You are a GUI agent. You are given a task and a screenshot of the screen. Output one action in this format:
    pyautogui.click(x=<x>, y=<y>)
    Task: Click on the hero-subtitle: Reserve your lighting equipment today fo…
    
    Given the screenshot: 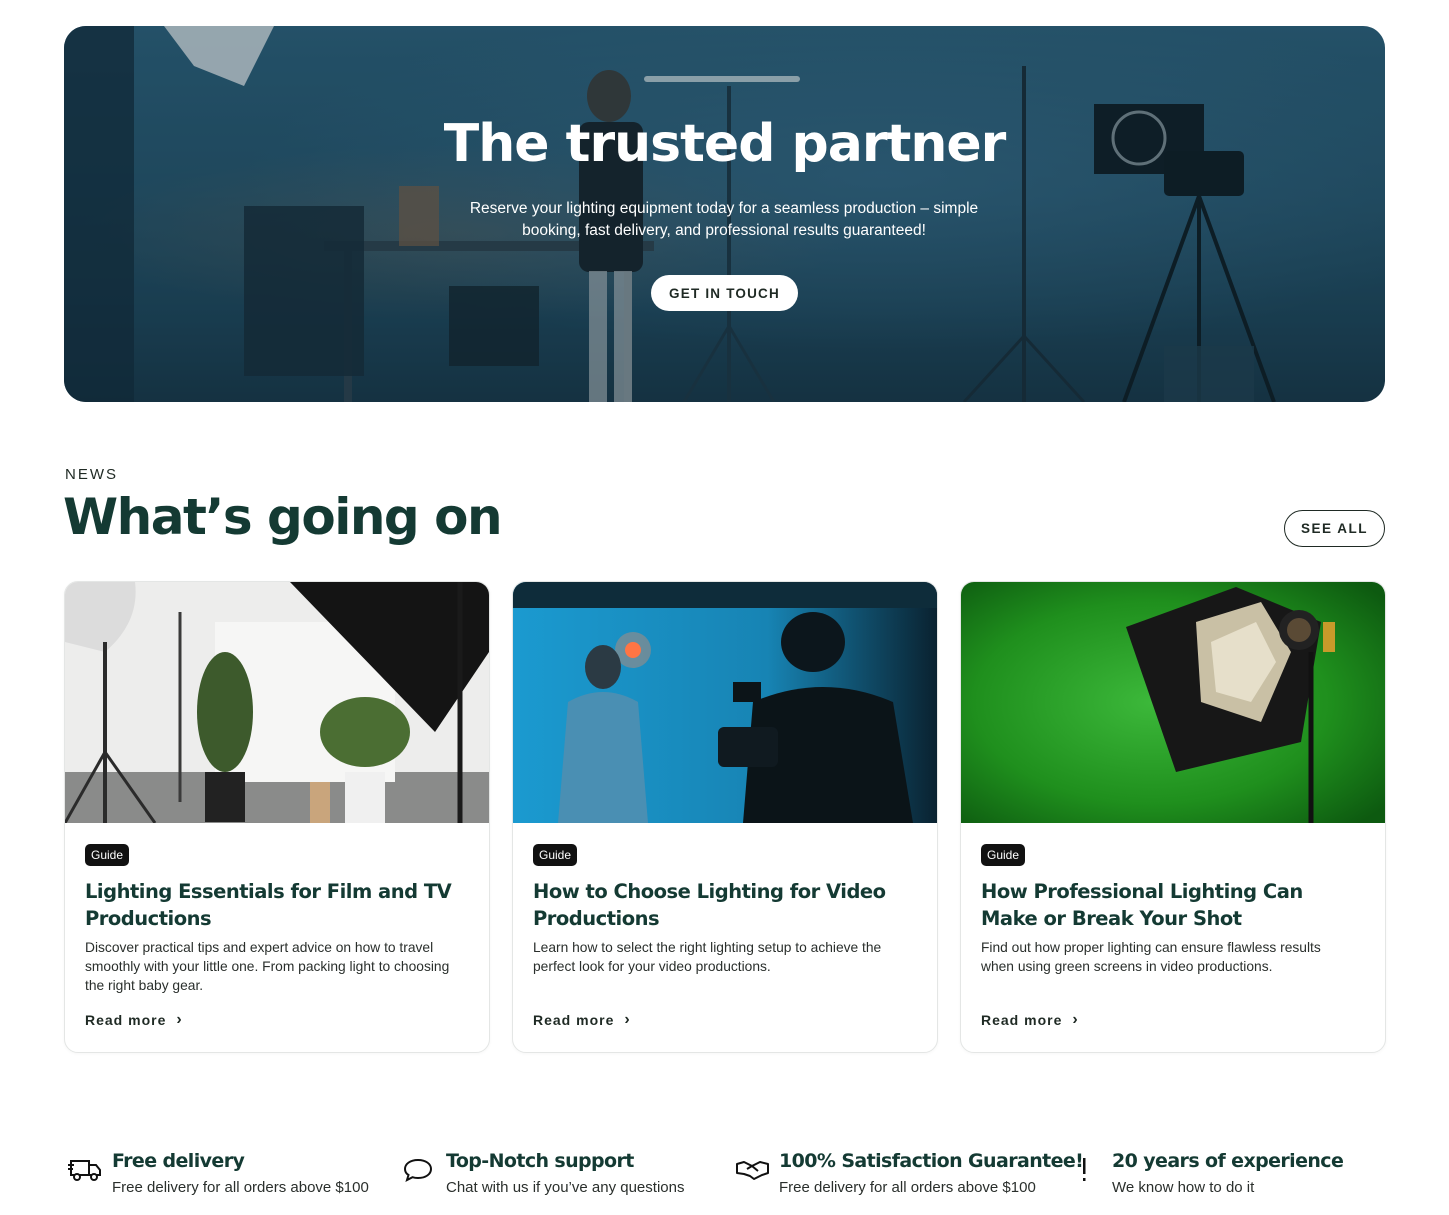 What is the action you would take?
    pyautogui.click(x=724, y=219)
    